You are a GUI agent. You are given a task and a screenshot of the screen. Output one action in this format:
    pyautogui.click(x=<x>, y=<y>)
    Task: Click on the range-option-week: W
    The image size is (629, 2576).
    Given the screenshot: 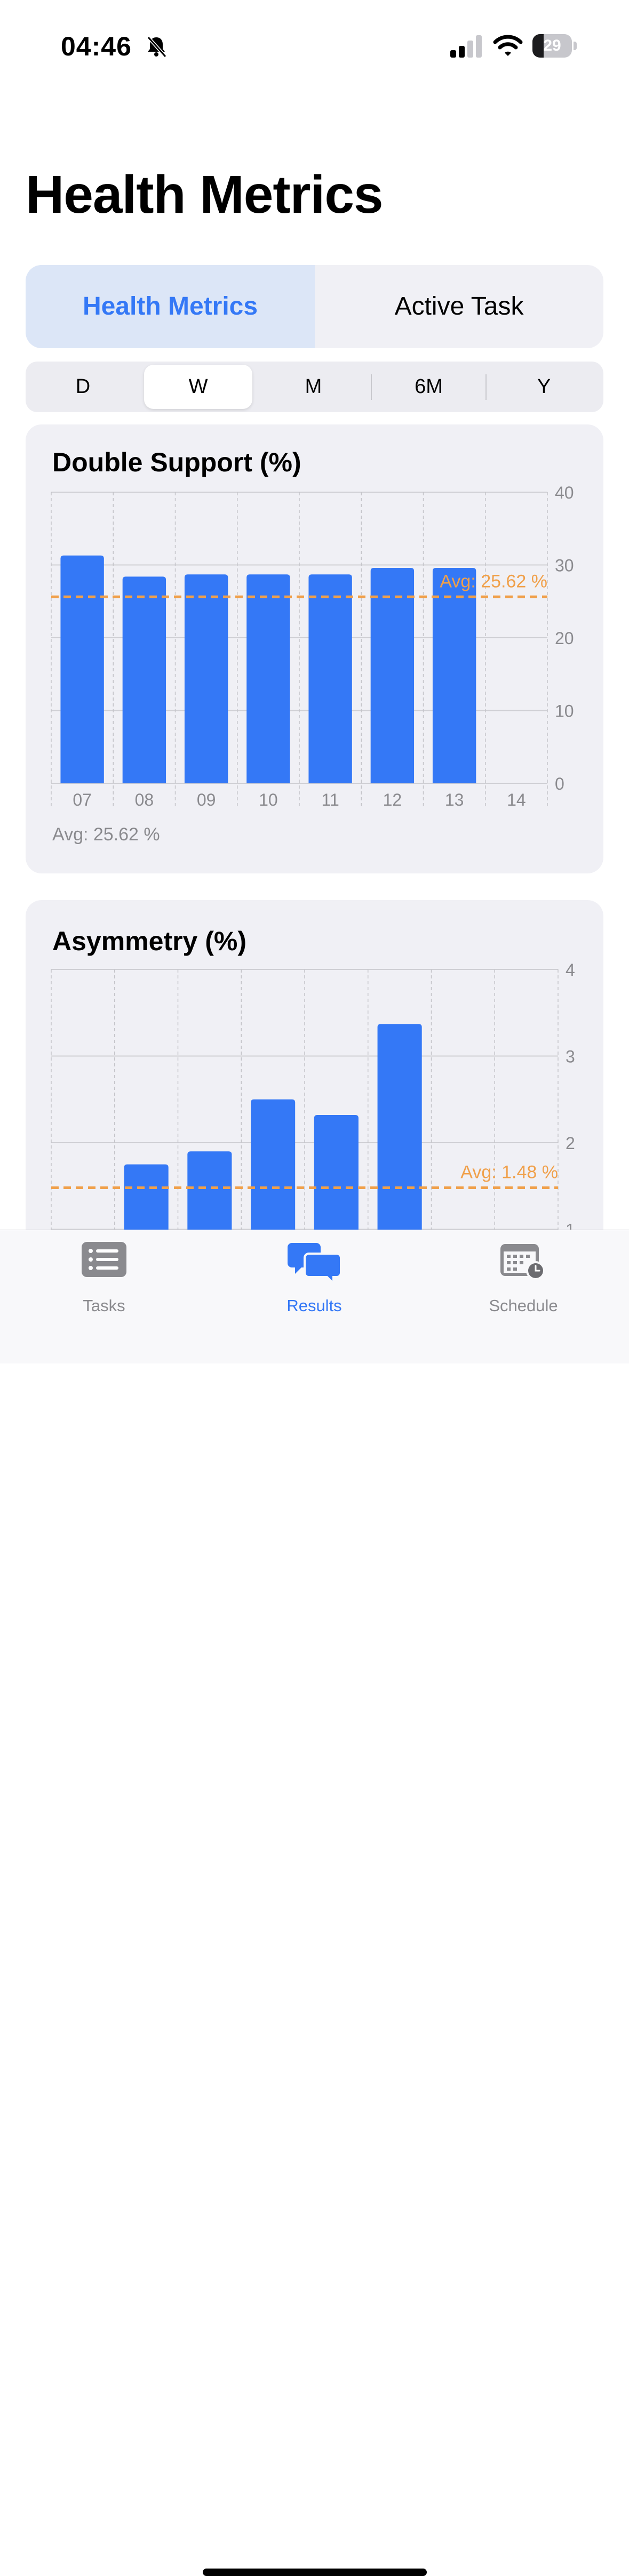 What is the action you would take?
    pyautogui.click(x=198, y=387)
    